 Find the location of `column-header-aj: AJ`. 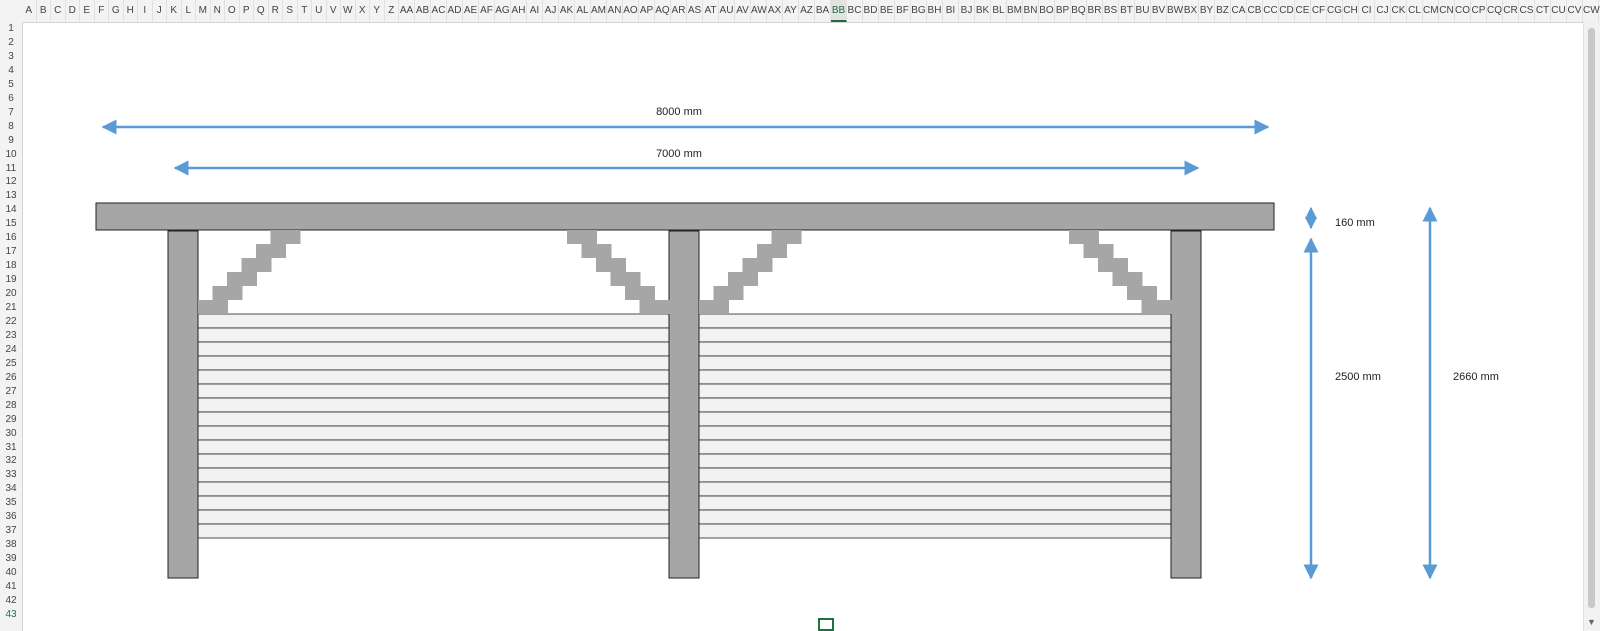

column-header-aj: AJ is located at coordinates (551, 11).